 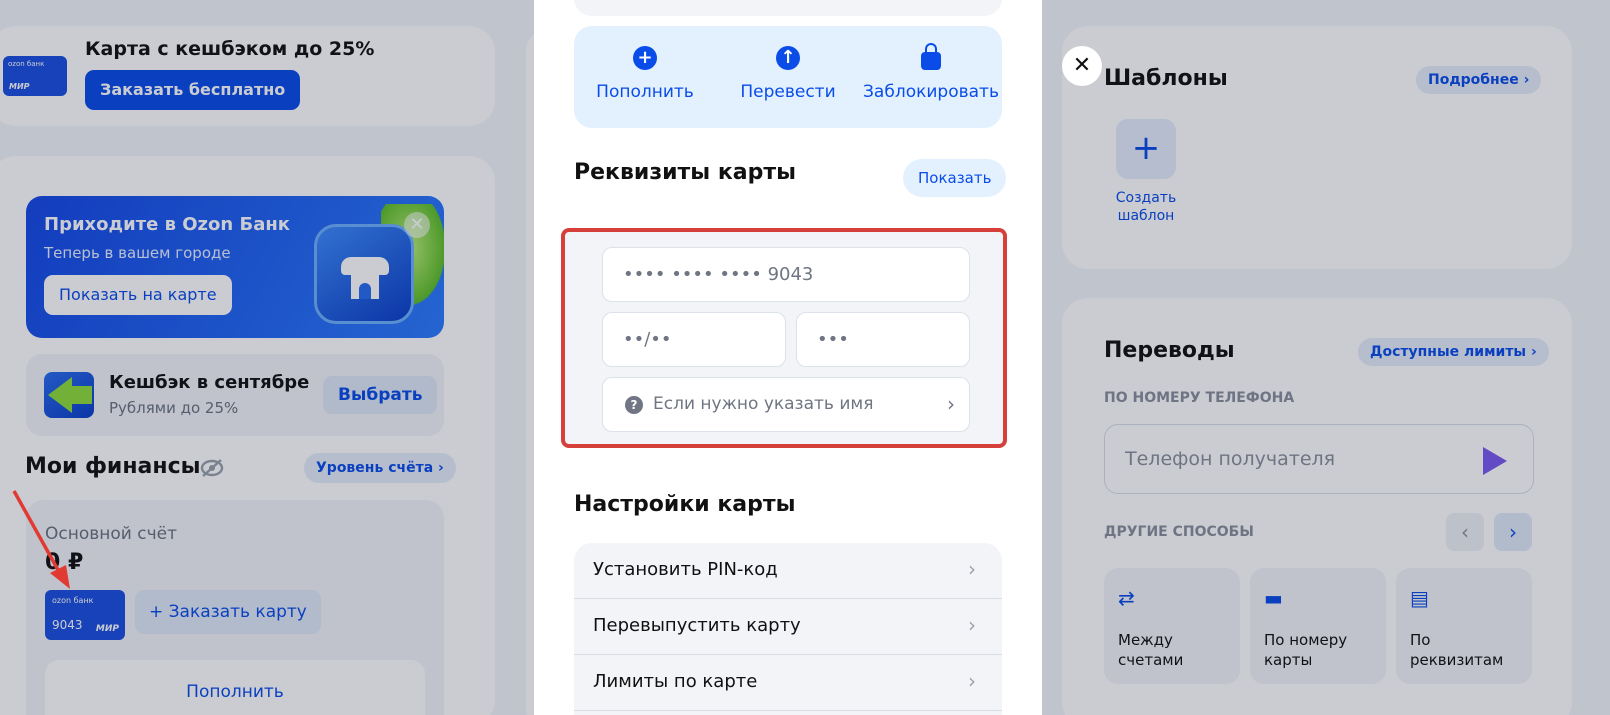 I want to click on lock-icon, so click(x=931, y=56).